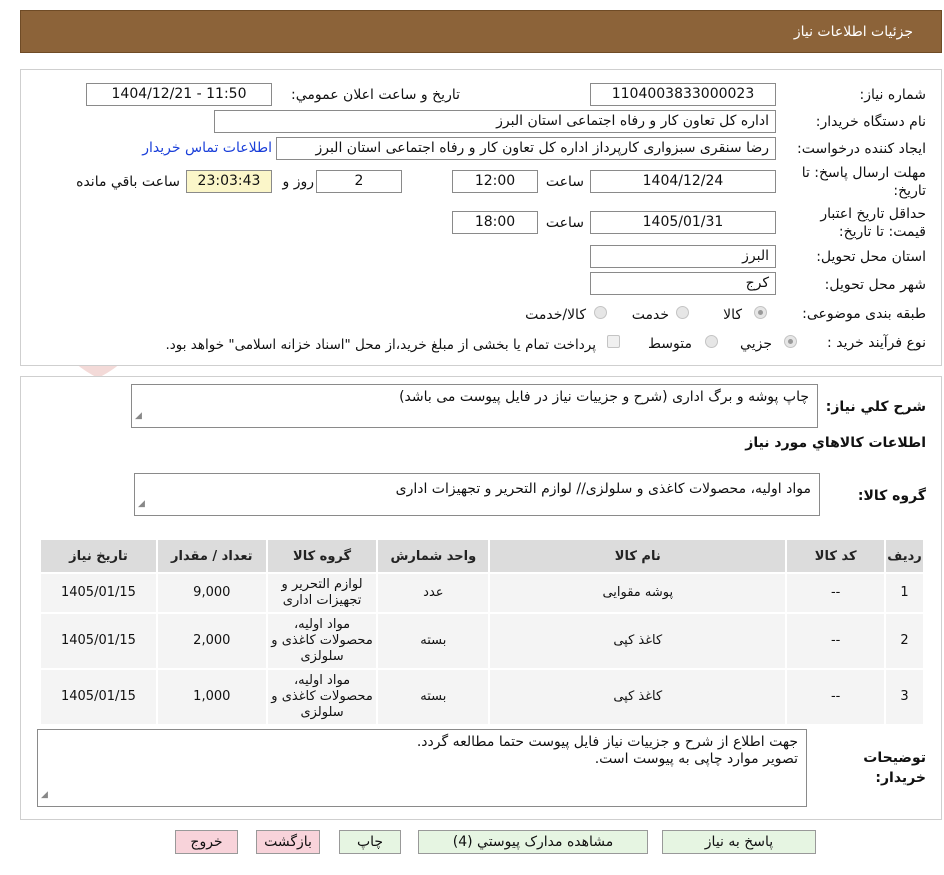 Image resolution: width=944 pixels, height=875 pixels. What do you see at coordinates (564, 182) in the screenshot?
I see `deadline-time-label: ساعت` at bounding box center [564, 182].